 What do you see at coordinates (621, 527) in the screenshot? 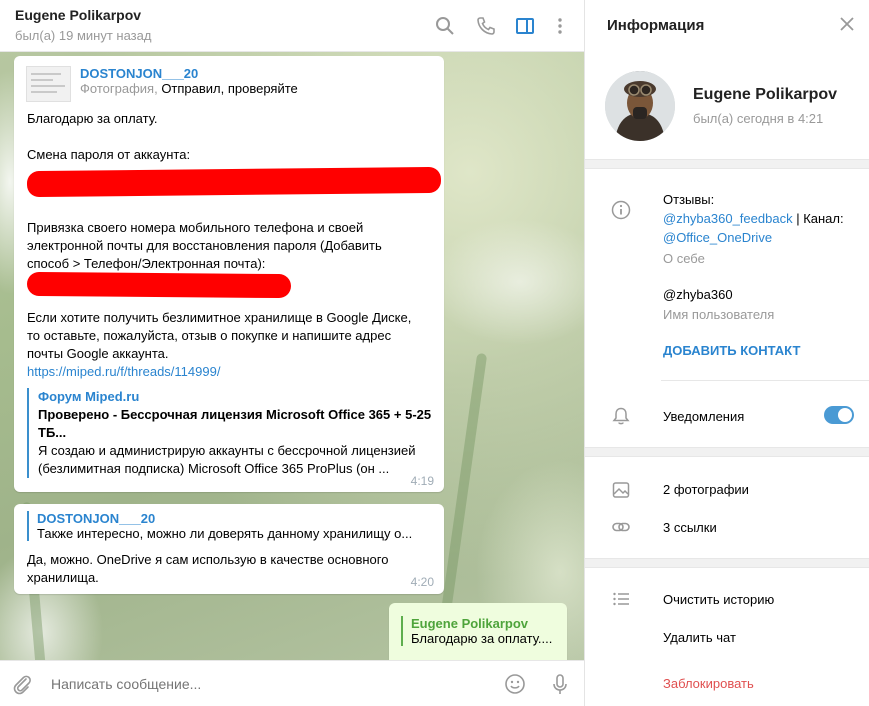
I see `link-icon` at bounding box center [621, 527].